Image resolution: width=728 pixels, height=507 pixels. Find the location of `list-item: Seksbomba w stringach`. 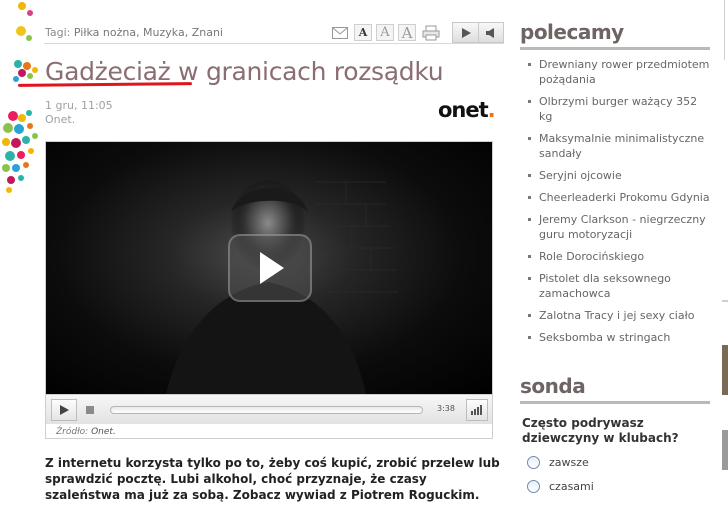

list-item: Seksbomba w stringach is located at coordinates (615, 337).